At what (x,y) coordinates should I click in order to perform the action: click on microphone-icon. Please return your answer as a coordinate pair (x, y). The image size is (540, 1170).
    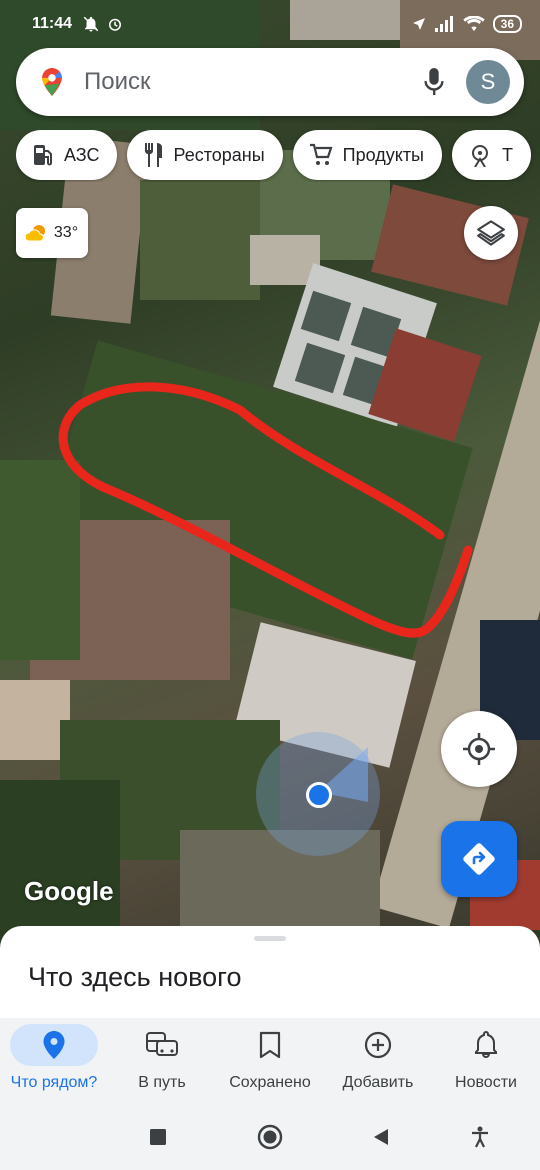
    Looking at the image, I should click on (434, 82).